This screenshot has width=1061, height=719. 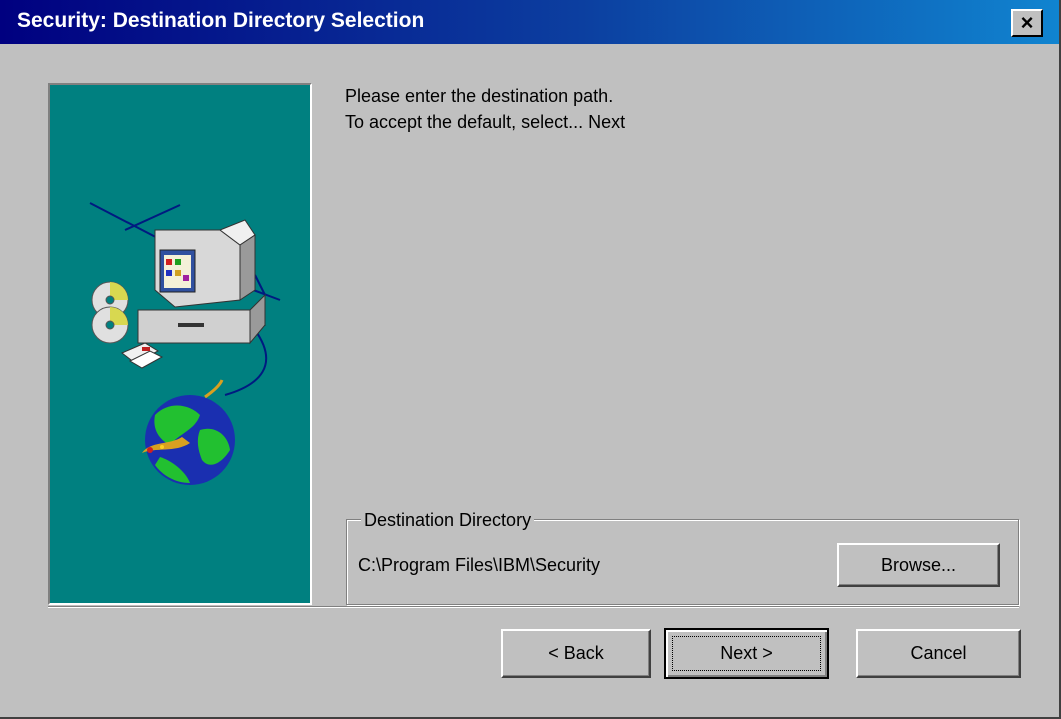 I want to click on destination-directory-label: Destination Directory, so click(x=448, y=520).